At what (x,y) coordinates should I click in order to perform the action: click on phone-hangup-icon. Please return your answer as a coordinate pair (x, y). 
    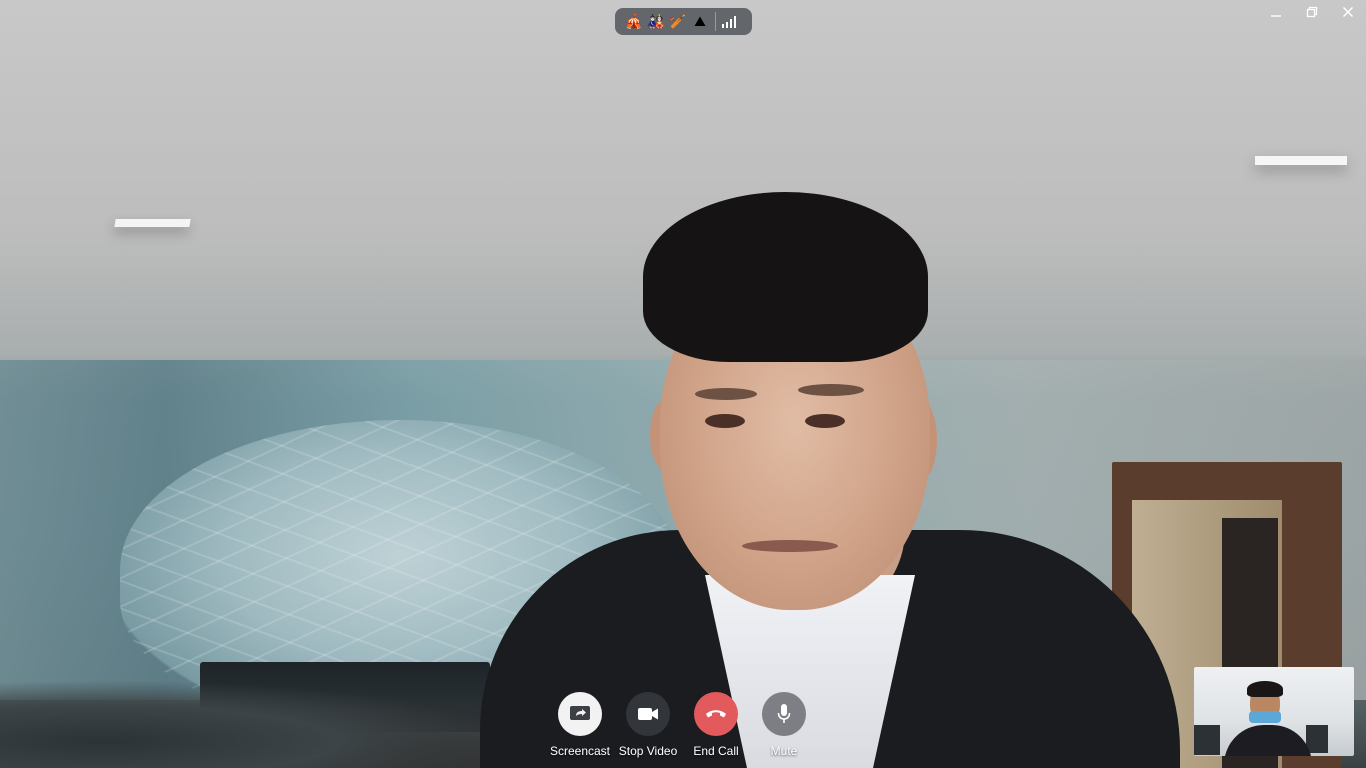
    Looking at the image, I should click on (716, 714).